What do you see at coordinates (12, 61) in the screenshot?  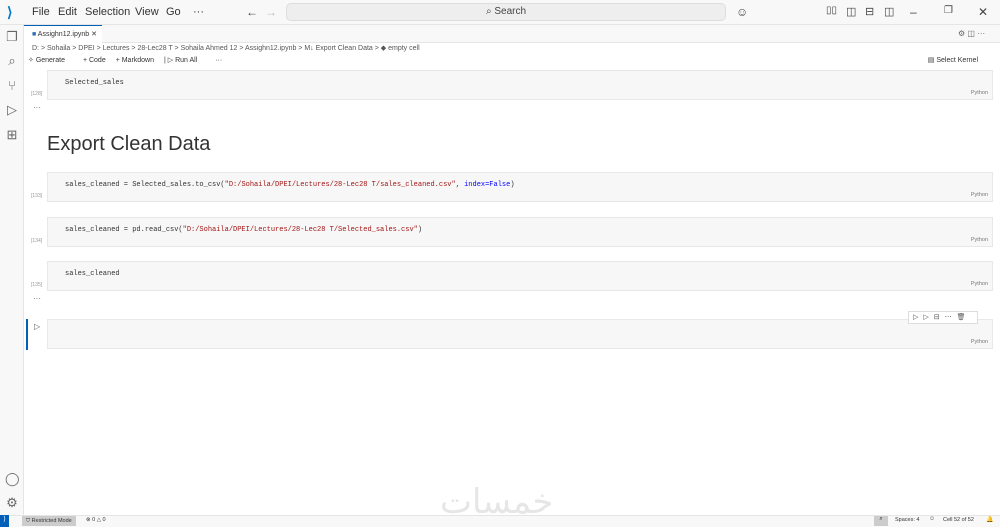 I see `search-view-icon: ⌕` at bounding box center [12, 61].